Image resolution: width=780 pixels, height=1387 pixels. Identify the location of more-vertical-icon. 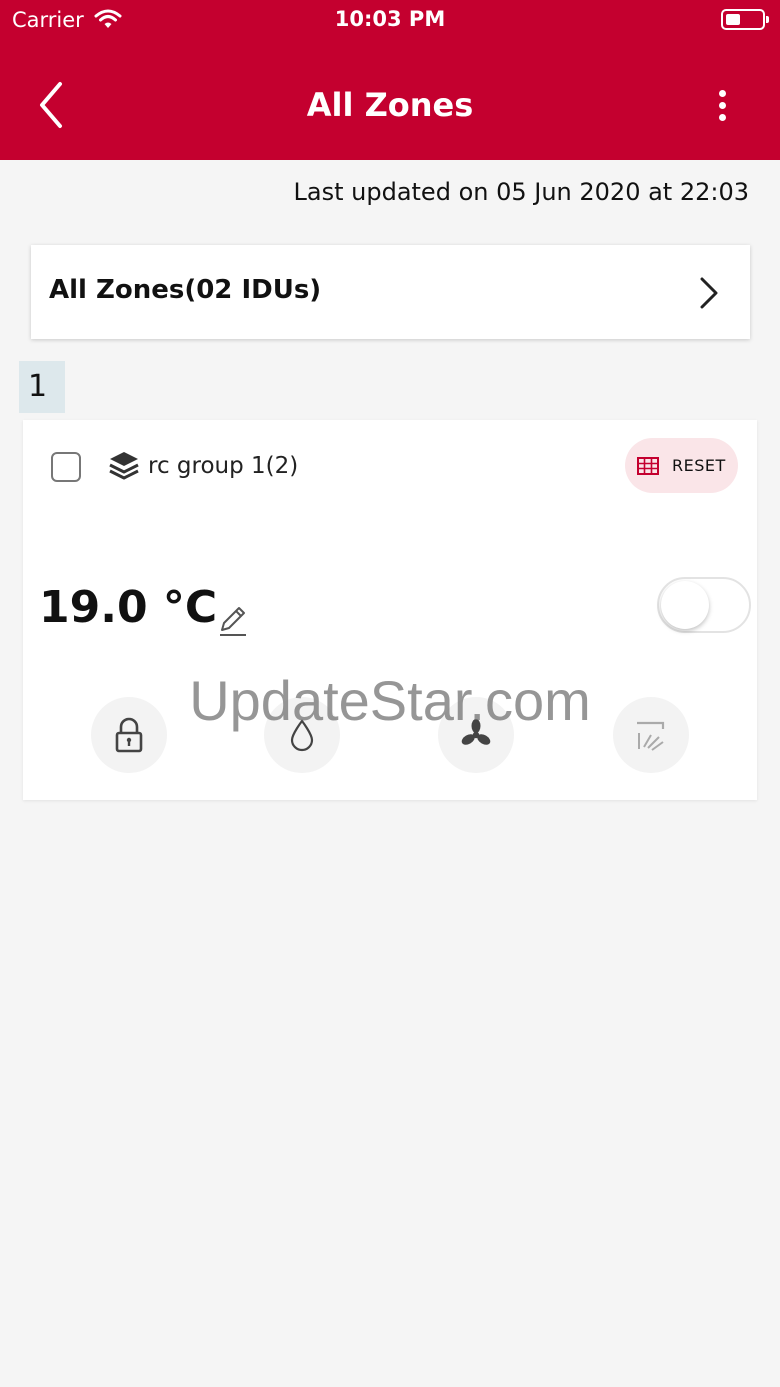
(722, 93).